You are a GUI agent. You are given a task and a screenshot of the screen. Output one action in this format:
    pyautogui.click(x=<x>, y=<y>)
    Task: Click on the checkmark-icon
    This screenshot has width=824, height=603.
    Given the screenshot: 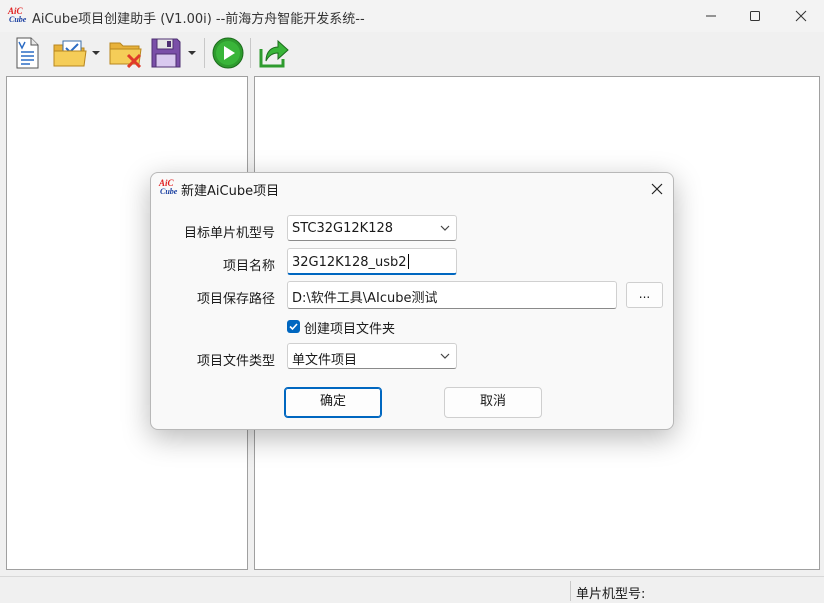 What is the action you would take?
    pyautogui.click(x=293, y=327)
    